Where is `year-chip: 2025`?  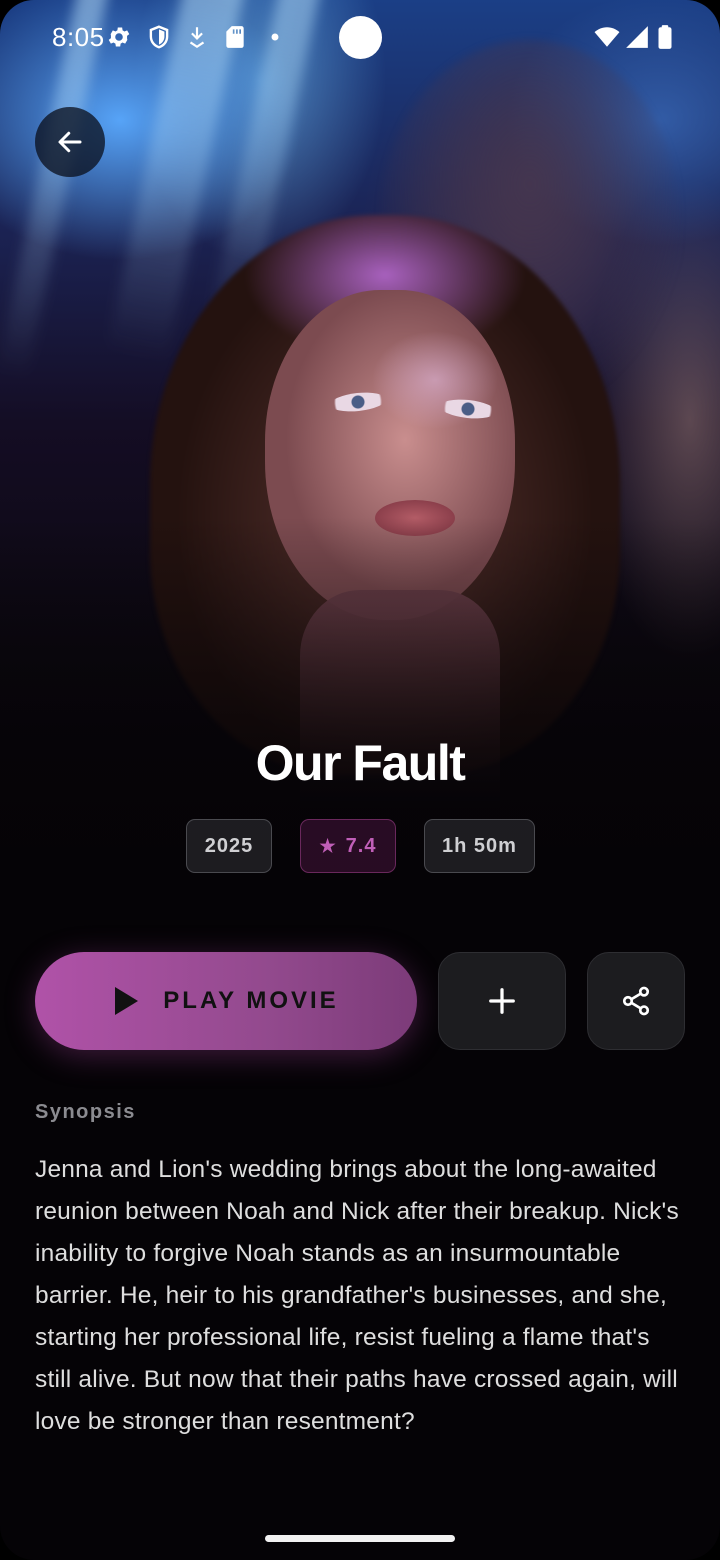
year-chip: 2025 is located at coordinates (229, 846).